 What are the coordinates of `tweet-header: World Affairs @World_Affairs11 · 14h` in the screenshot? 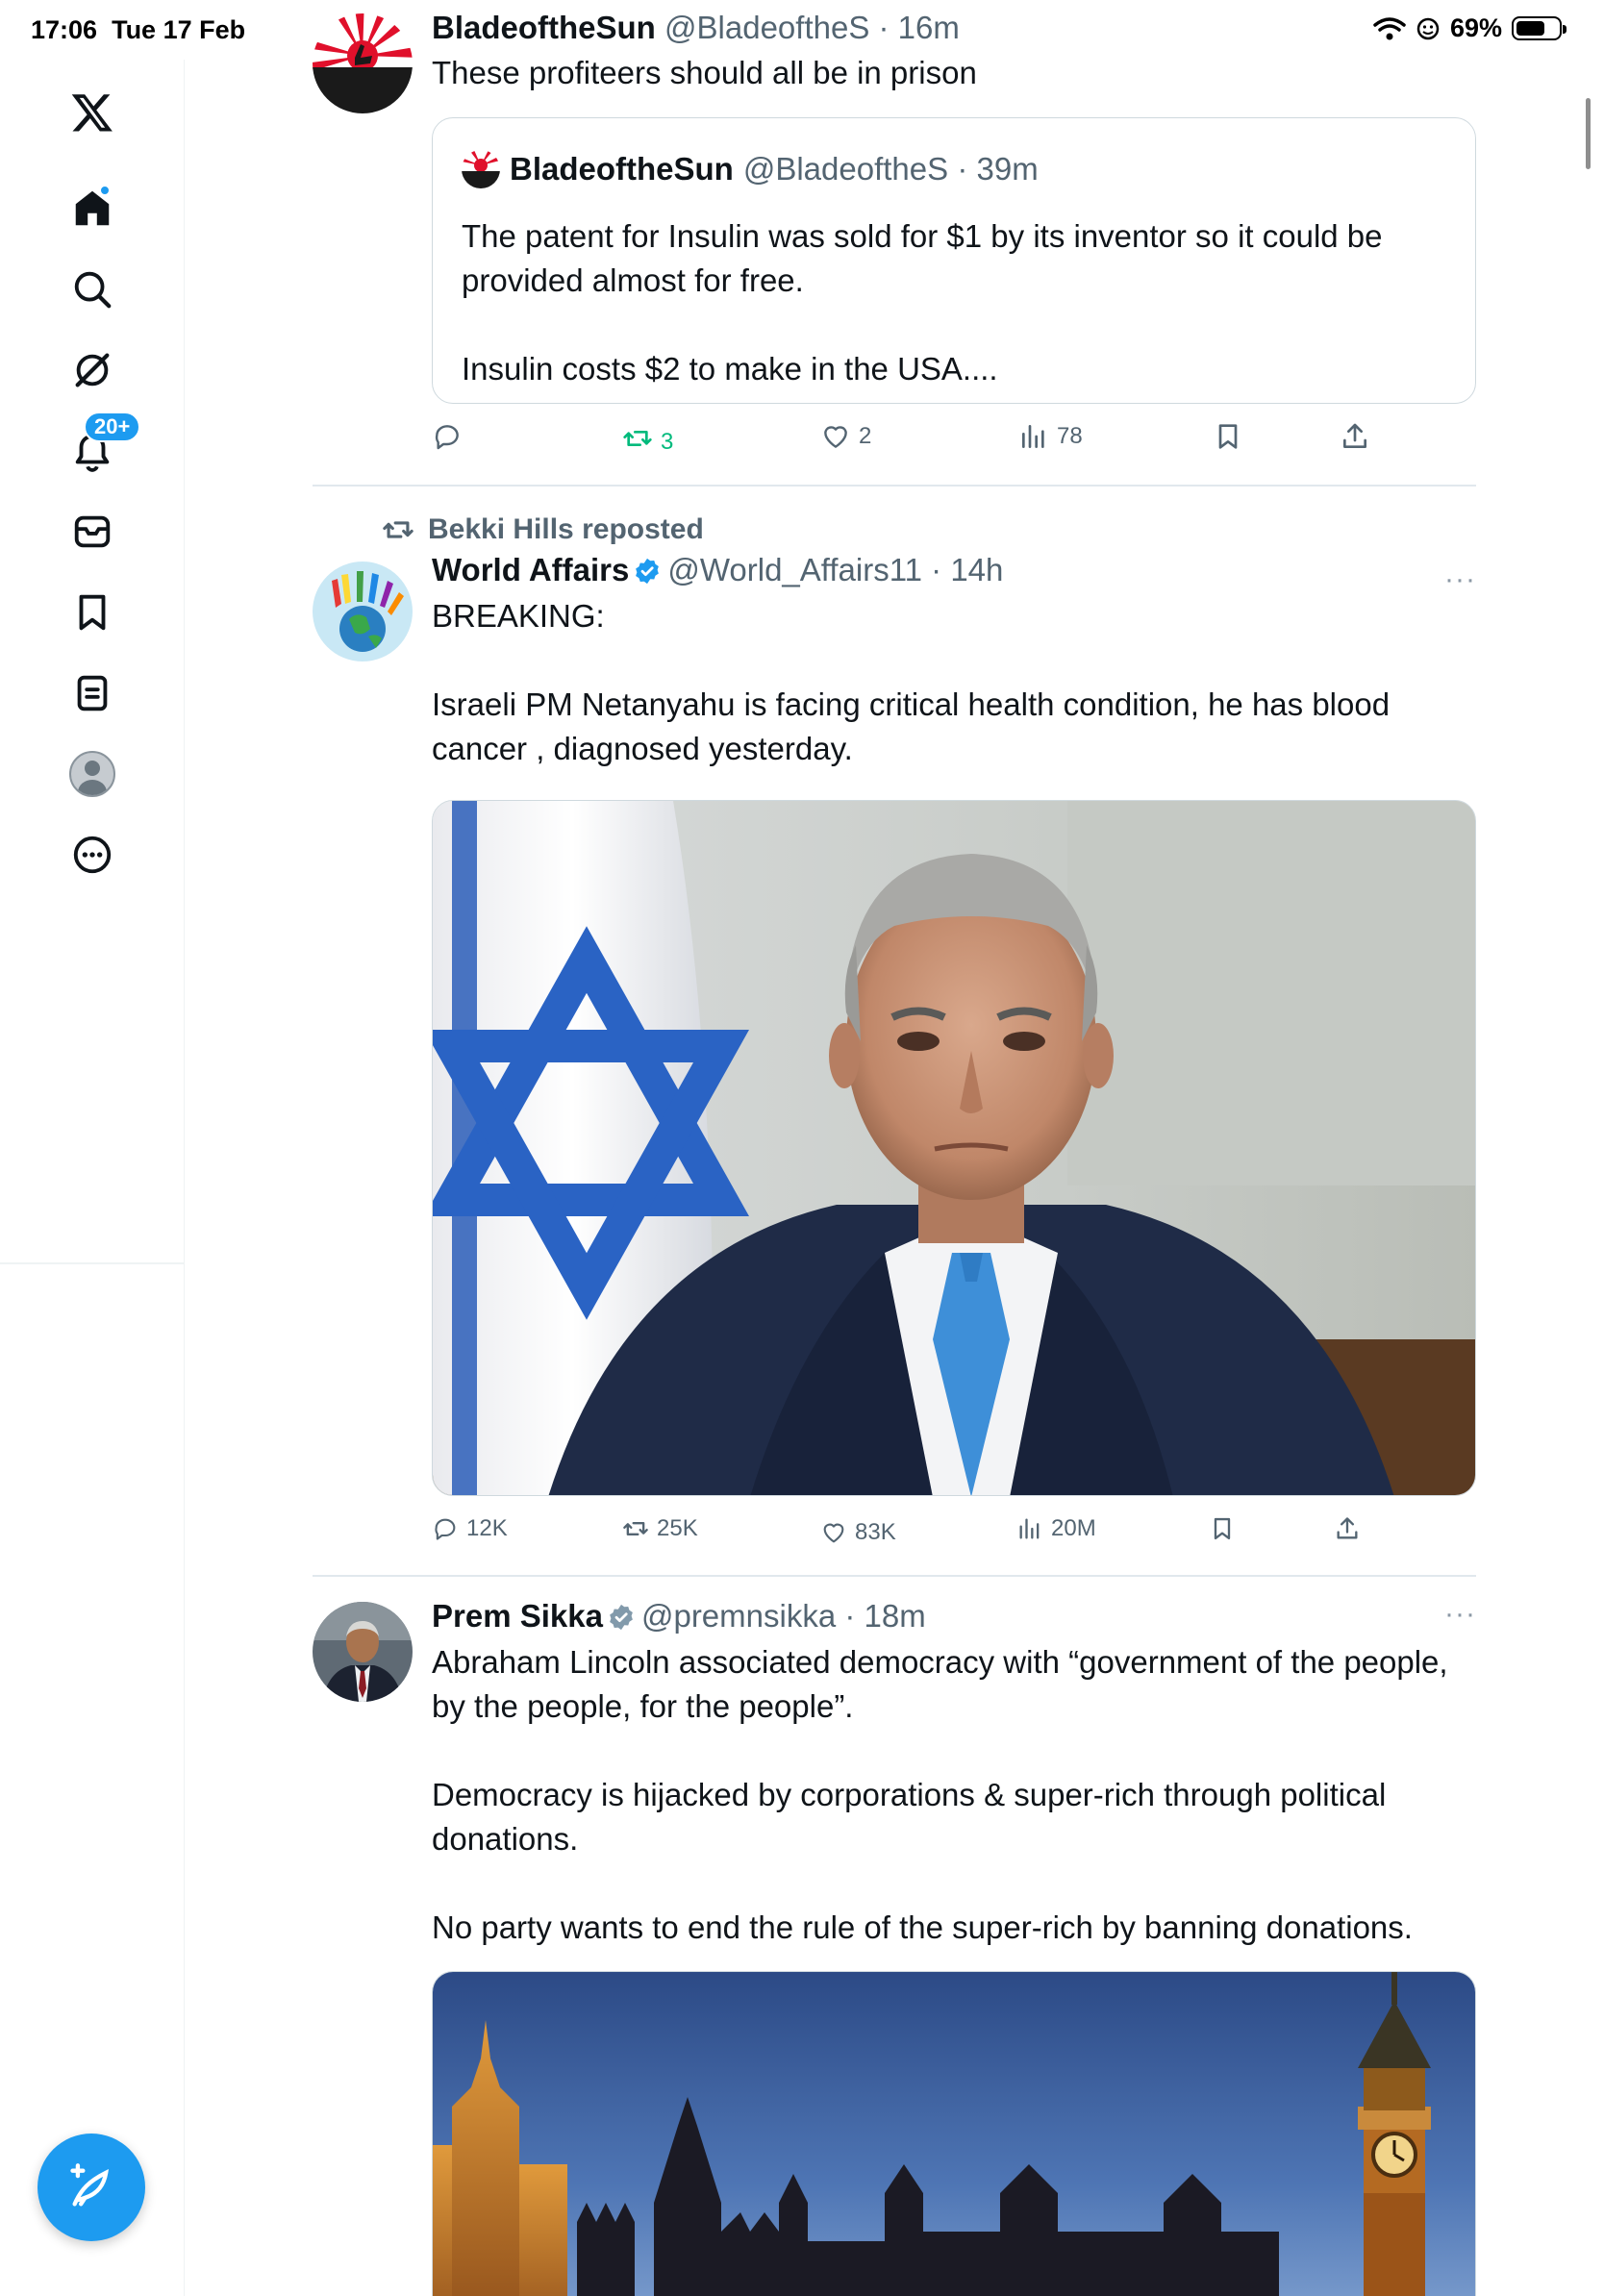 It's located at (718, 569).